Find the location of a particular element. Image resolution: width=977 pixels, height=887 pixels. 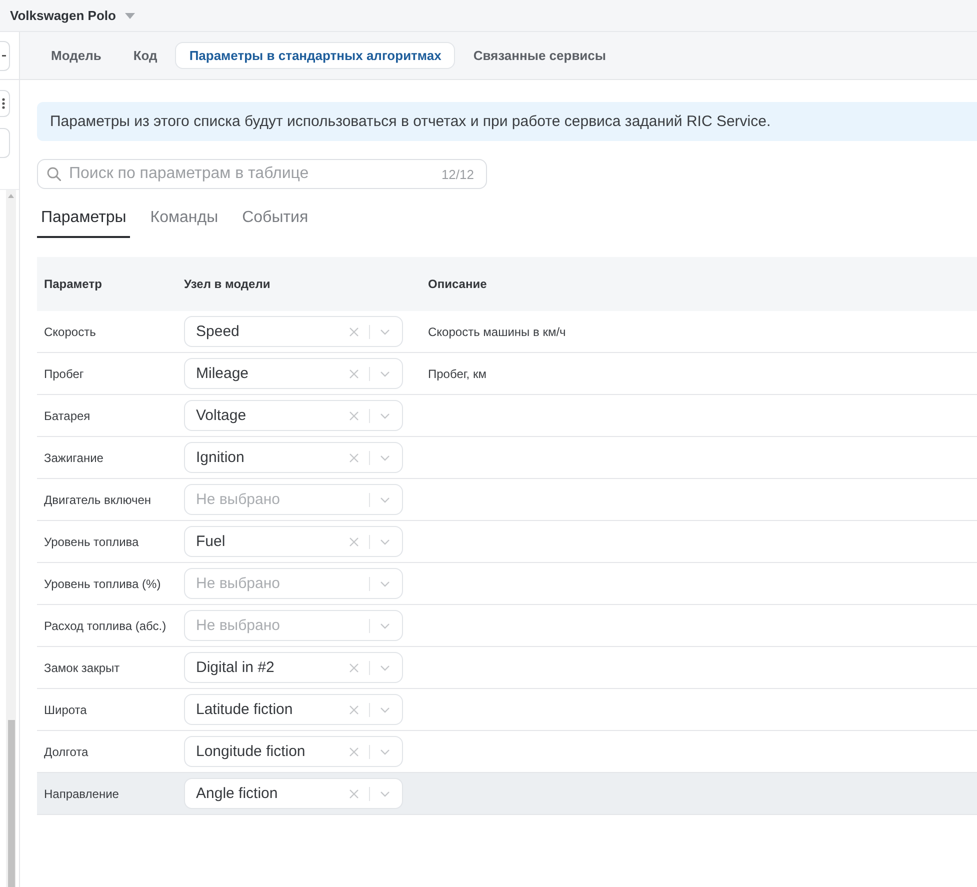

column-header: Узел в модели is located at coordinates (227, 284).